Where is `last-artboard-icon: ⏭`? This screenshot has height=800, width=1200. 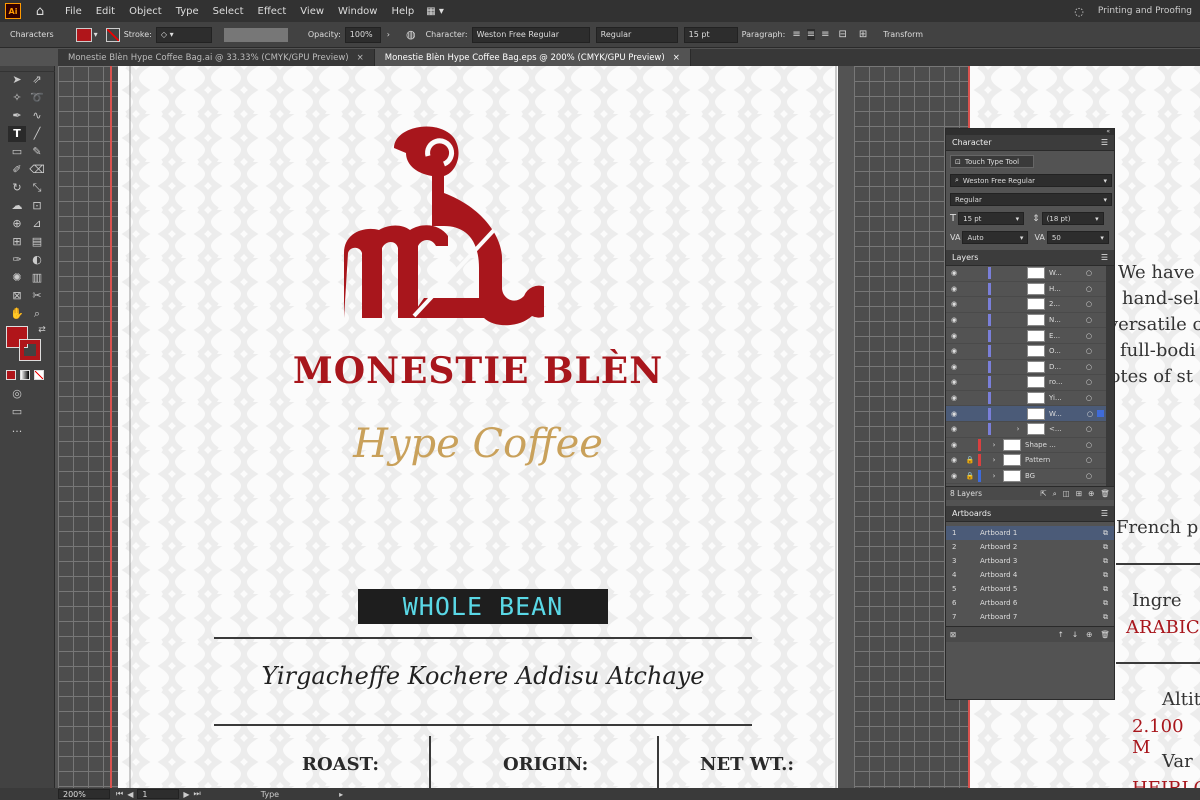
last-artboard-icon: ⏭ is located at coordinates (197, 794).